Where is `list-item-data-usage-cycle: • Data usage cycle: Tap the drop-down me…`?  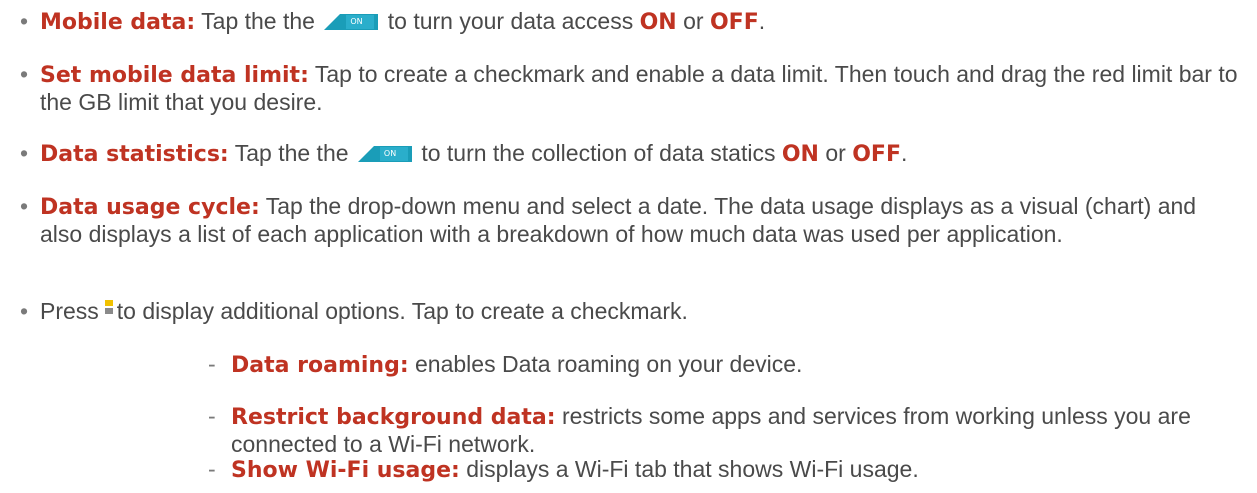 list-item-data-usage-cycle: • Data usage cycle: Tap the drop-down me… is located at coordinates (630, 220).